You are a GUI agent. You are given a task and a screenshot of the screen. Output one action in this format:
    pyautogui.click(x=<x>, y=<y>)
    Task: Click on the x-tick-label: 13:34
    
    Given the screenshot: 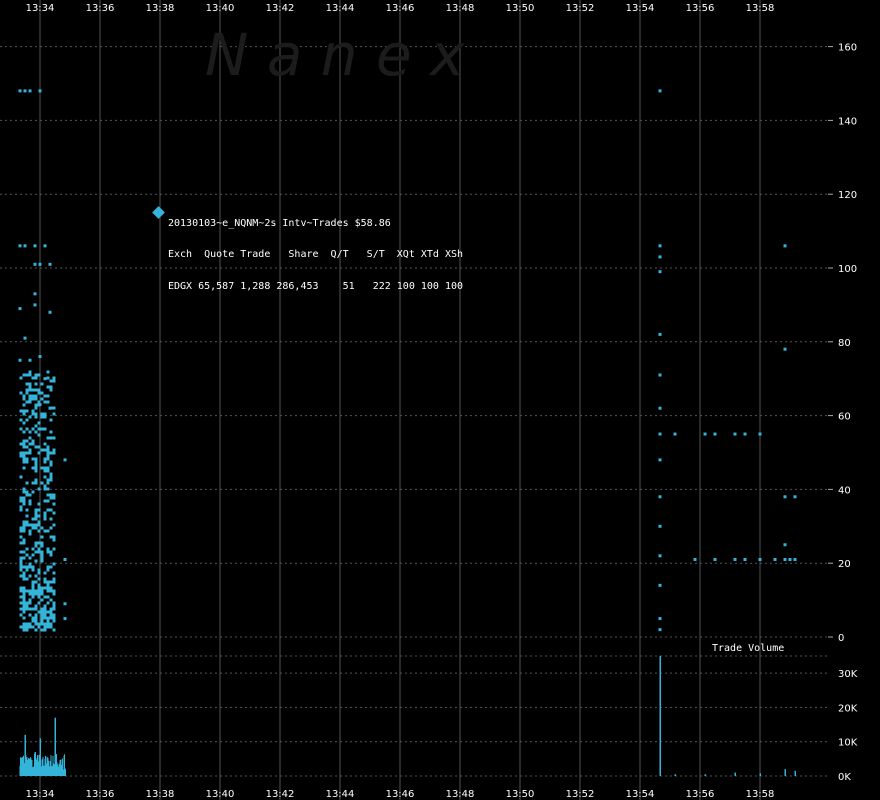 What is the action you would take?
    pyautogui.click(x=40, y=8)
    